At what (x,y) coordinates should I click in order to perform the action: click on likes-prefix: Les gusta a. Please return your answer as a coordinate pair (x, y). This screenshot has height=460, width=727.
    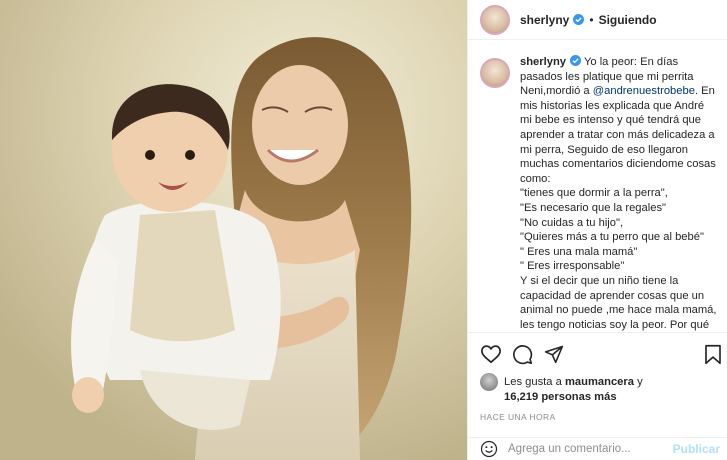
    Looking at the image, I should click on (534, 382).